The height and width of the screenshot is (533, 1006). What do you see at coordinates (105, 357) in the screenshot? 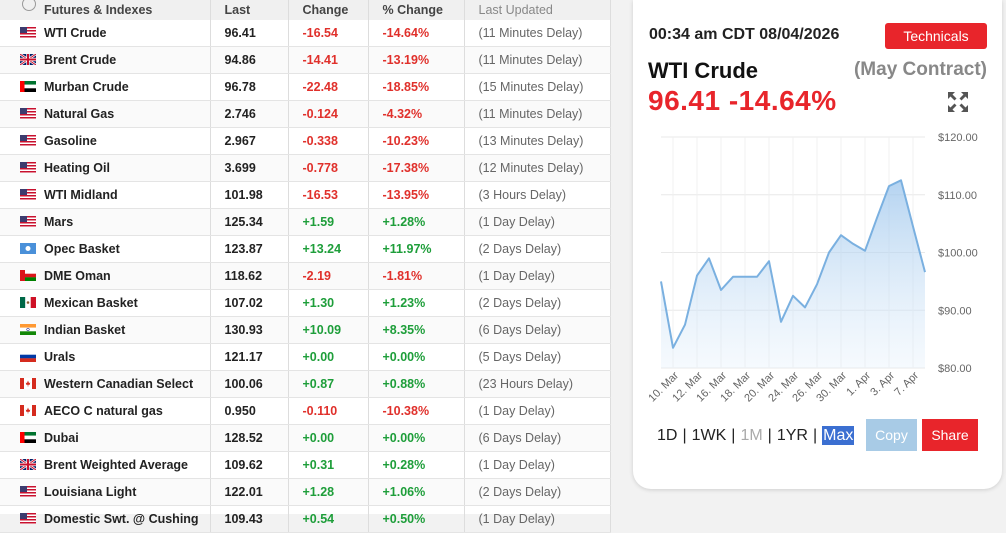
I see `row-instrument: Urals` at bounding box center [105, 357].